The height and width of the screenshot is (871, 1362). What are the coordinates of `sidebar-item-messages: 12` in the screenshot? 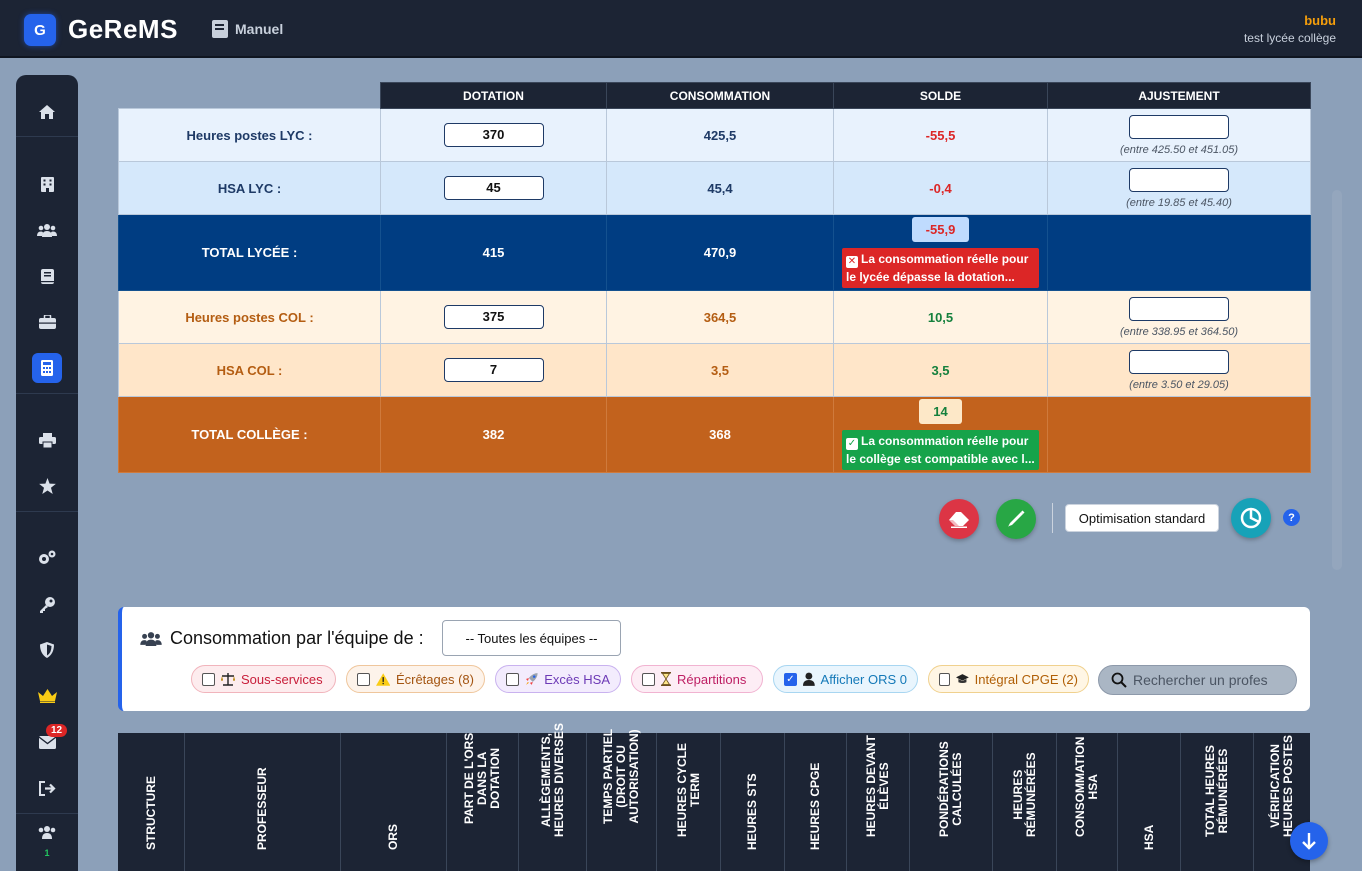 It's located at (47, 742).